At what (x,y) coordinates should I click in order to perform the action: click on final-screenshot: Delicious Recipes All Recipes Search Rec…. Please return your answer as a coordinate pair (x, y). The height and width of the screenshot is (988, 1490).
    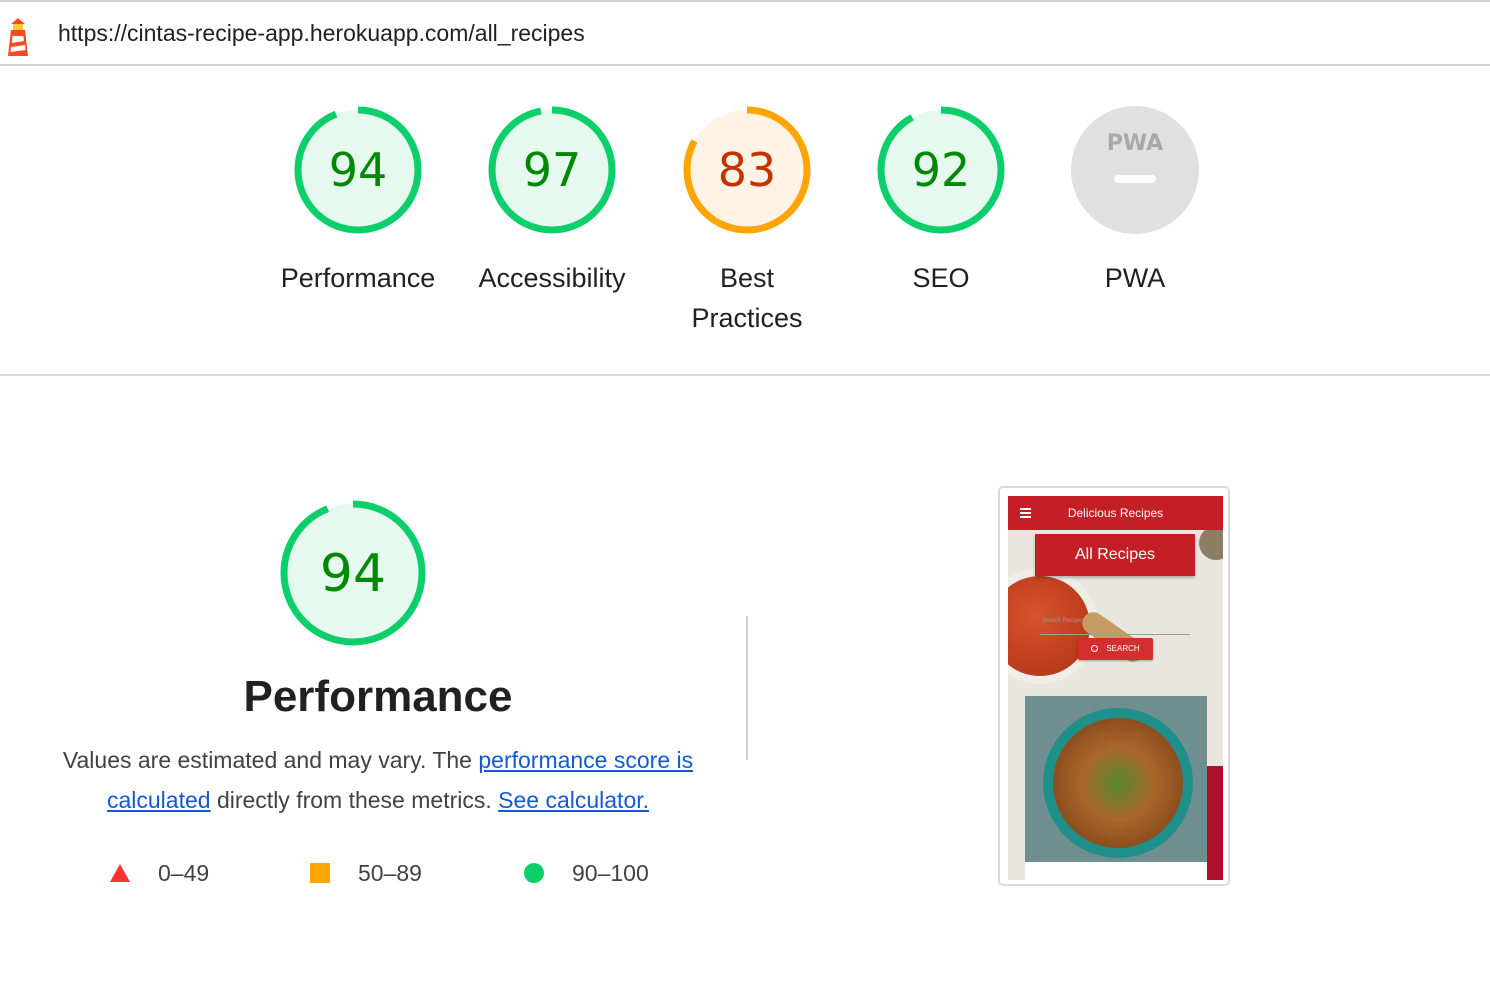
    Looking at the image, I should click on (1114, 686).